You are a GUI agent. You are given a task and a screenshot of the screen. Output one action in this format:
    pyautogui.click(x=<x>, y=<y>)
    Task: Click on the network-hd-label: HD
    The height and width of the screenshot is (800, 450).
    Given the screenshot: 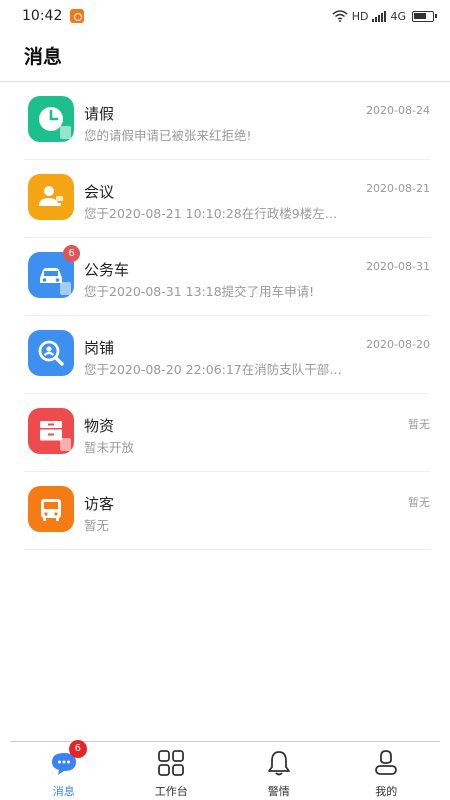 What is the action you would take?
    pyautogui.click(x=360, y=16)
    